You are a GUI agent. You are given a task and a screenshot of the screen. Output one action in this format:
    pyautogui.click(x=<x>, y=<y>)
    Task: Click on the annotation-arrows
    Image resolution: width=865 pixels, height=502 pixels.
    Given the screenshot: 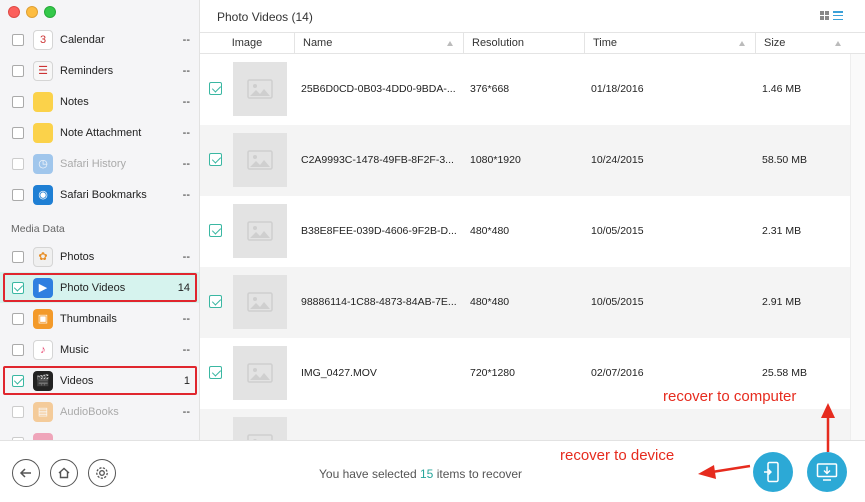 What is the action you would take?
    pyautogui.click(x=766, y=441)
    